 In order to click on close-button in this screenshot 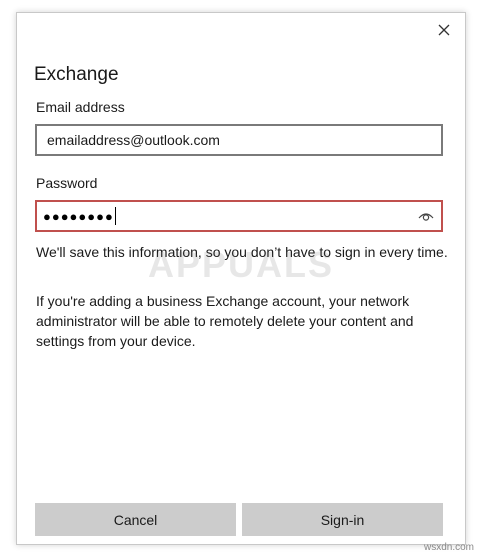, I will do `click(444, 30)`.